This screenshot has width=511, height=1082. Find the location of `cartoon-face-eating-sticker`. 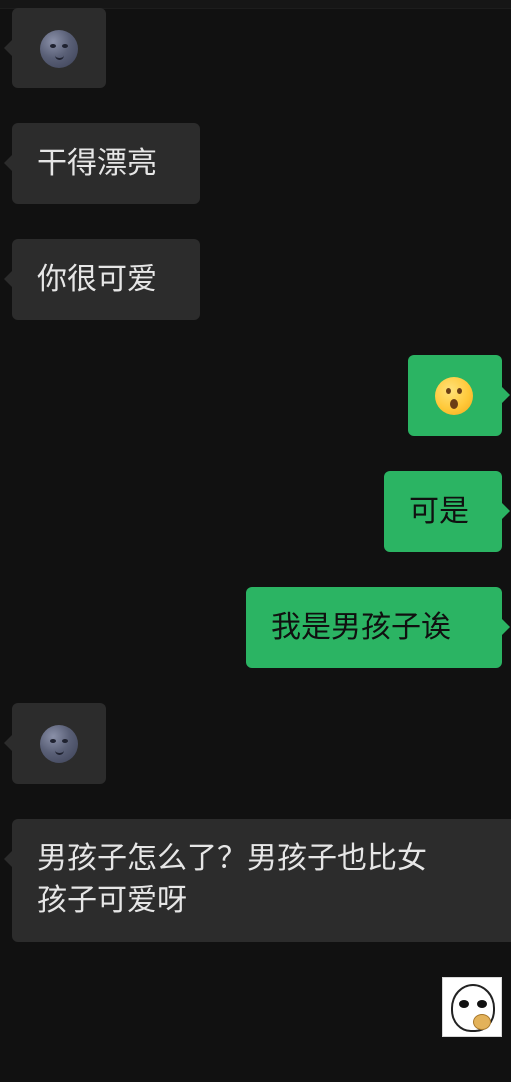

cartoon-face-eating-sticker is located at coordinates (472, 1007).